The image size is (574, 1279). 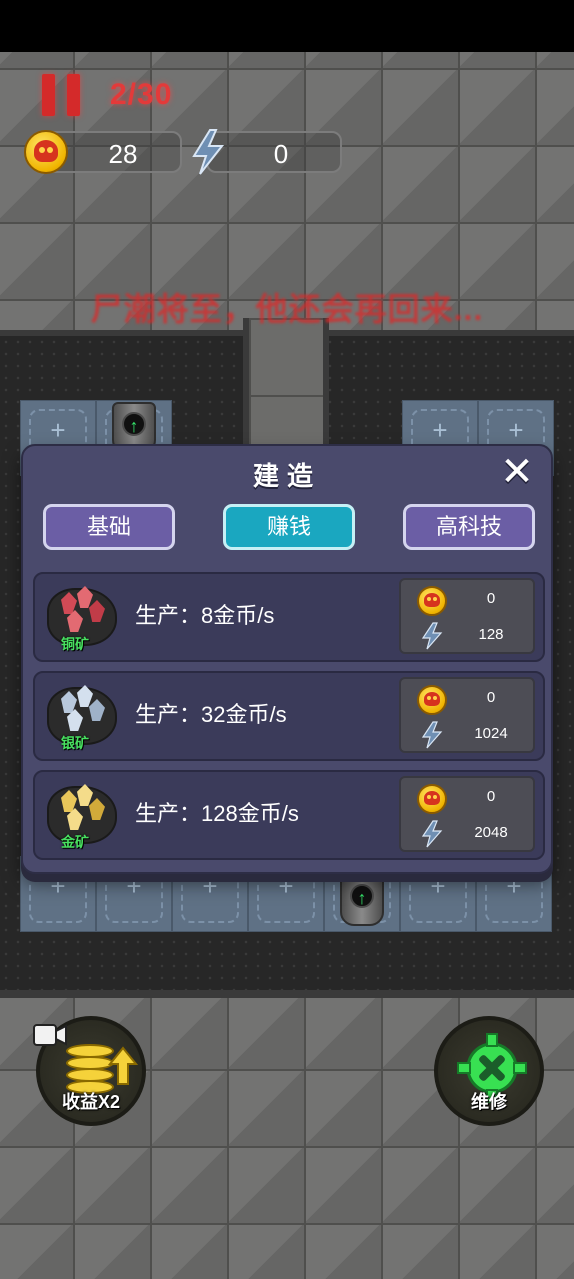 What do you see at coordinates (48, 95) in the screenshot?
I see `pause-icon` at bounding box center [48, 95].